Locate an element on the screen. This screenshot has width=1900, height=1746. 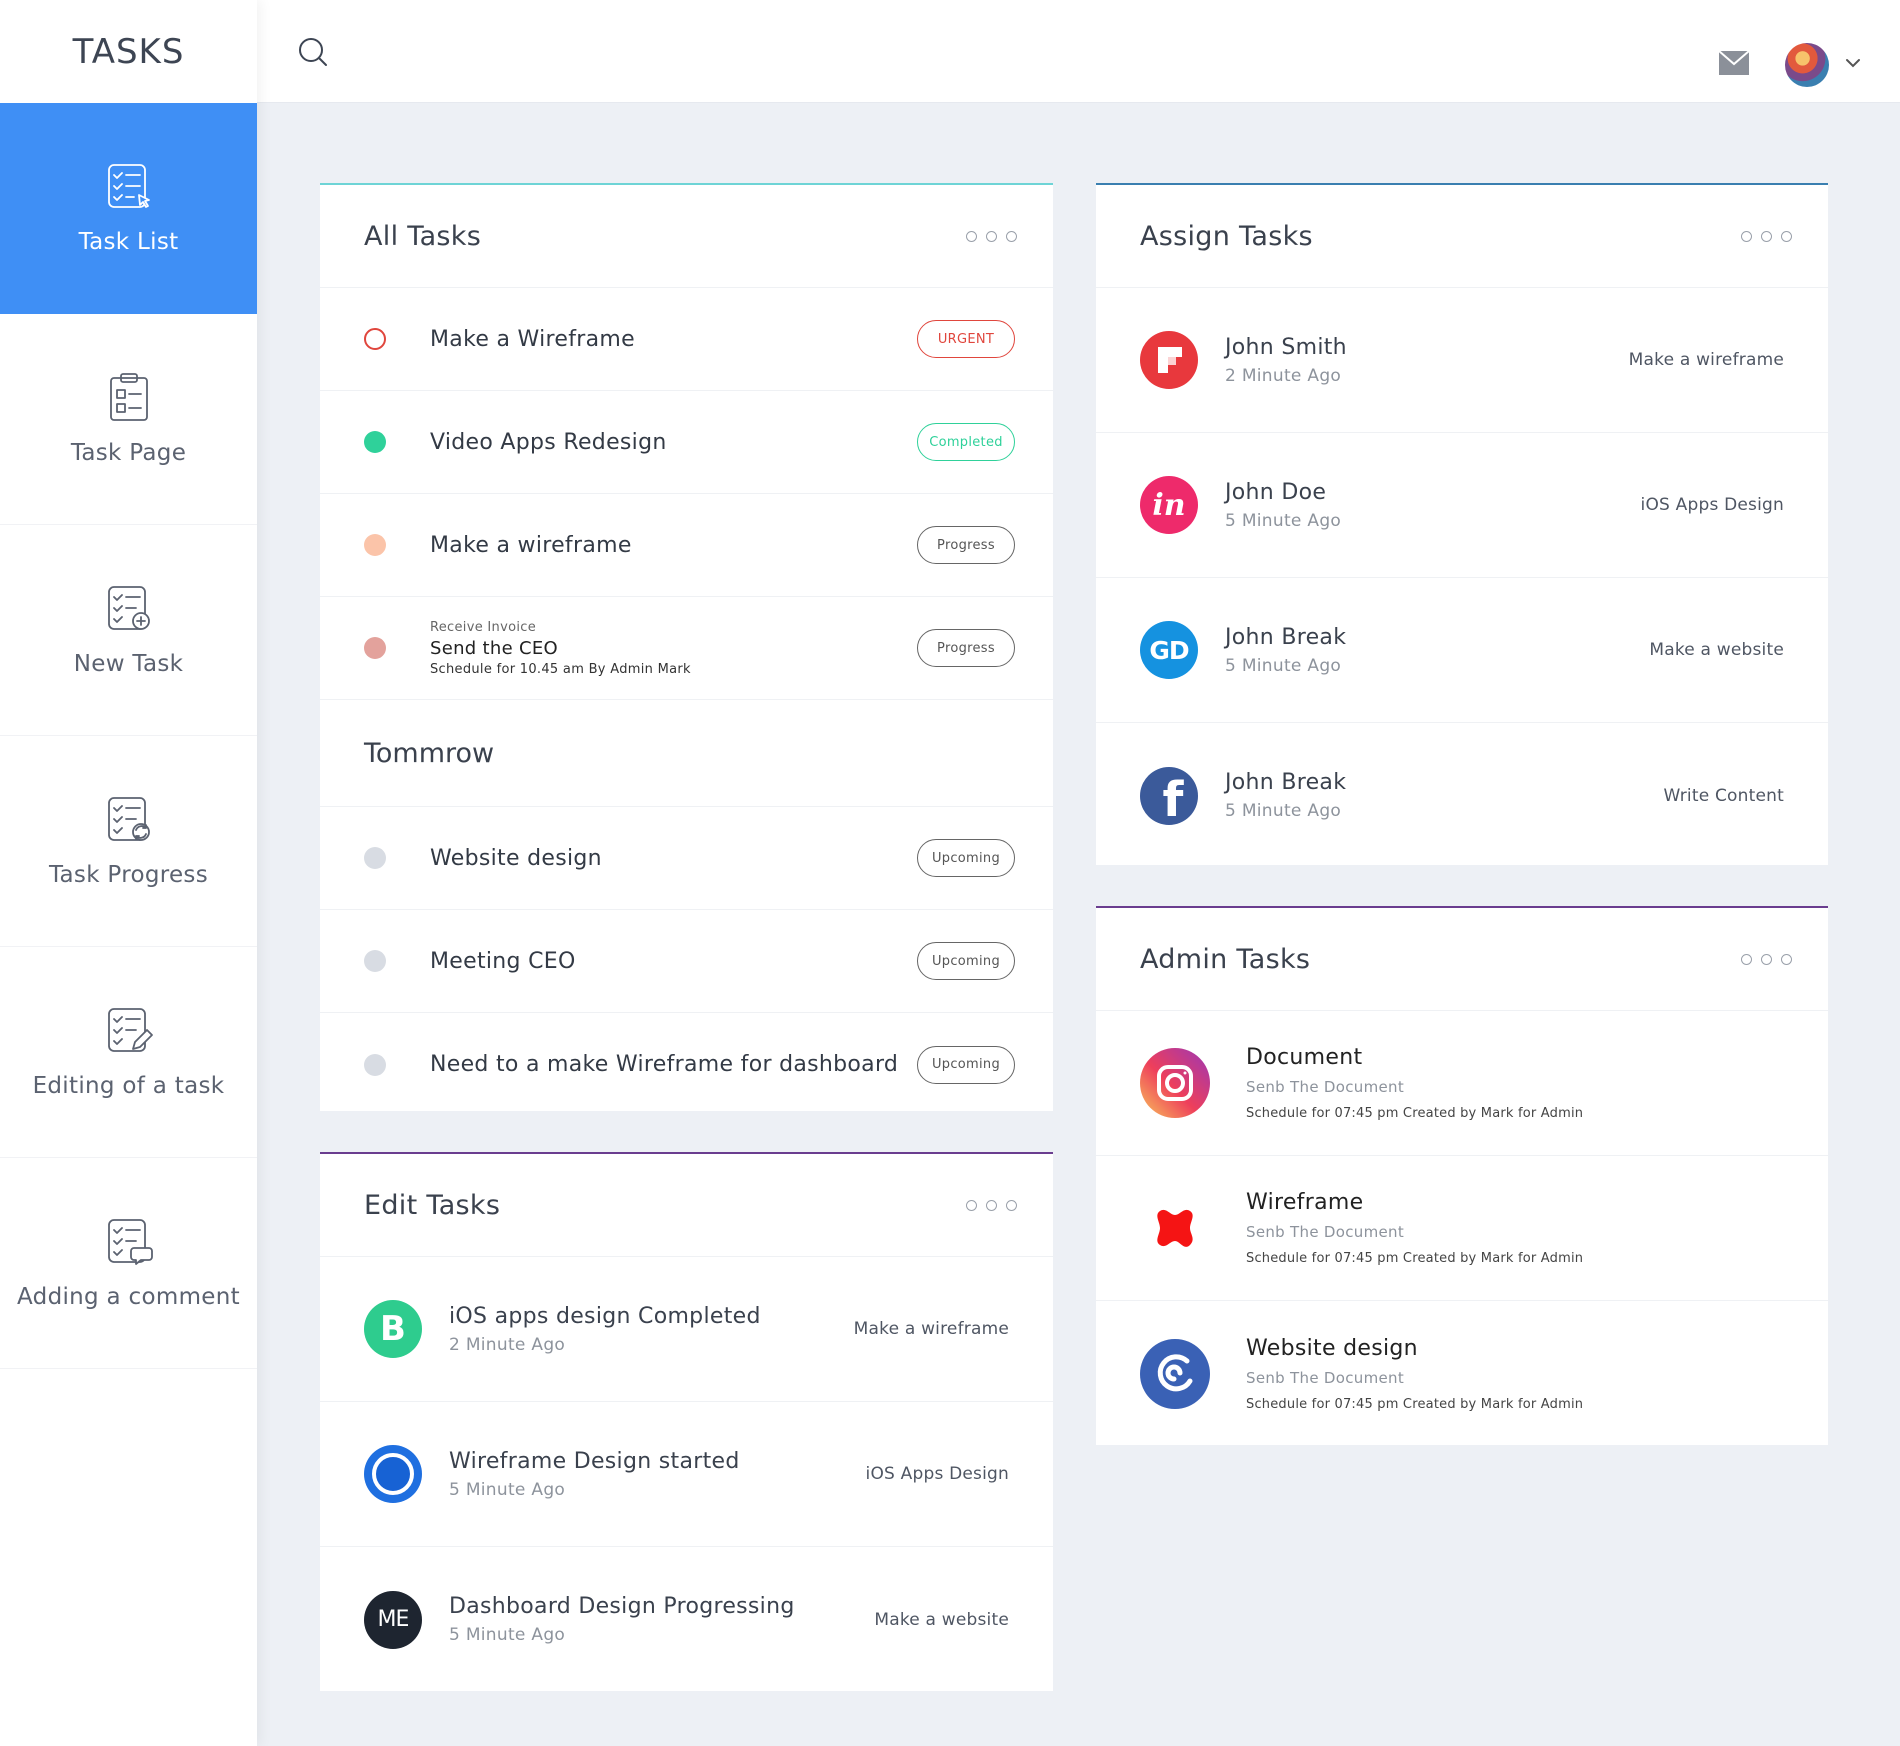
card-header: Edit Tasks is located at coordinates (686, 1205).